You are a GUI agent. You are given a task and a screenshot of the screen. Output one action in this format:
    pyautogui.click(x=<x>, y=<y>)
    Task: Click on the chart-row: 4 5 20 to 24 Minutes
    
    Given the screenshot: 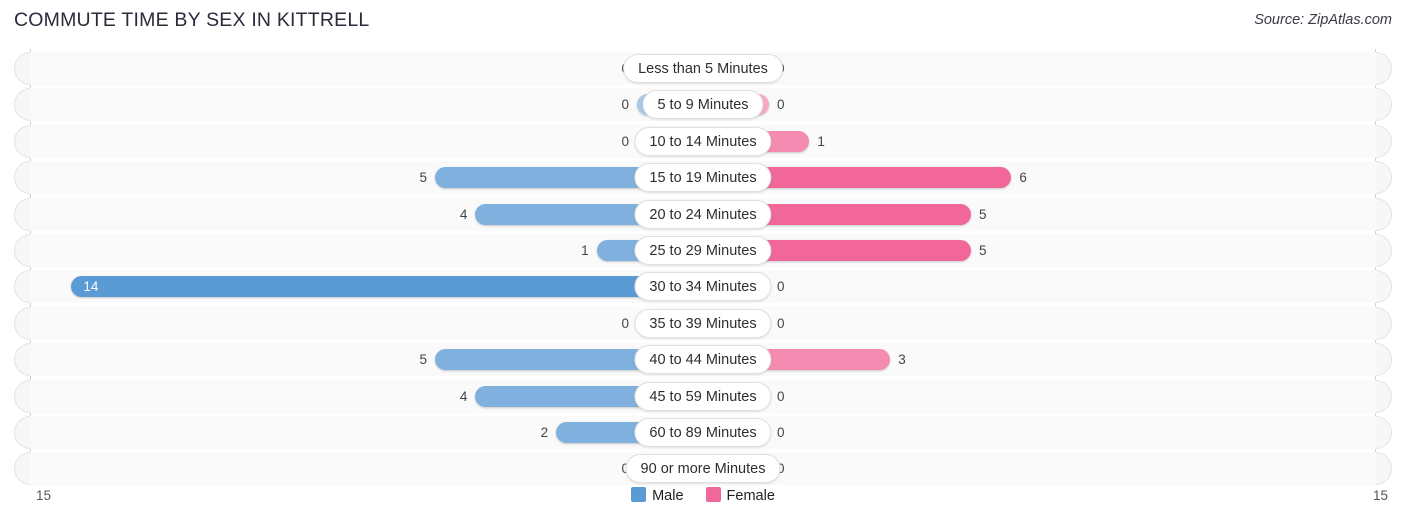 What is the action you would take?
    pyautogui.click(x=703, y=214)
    